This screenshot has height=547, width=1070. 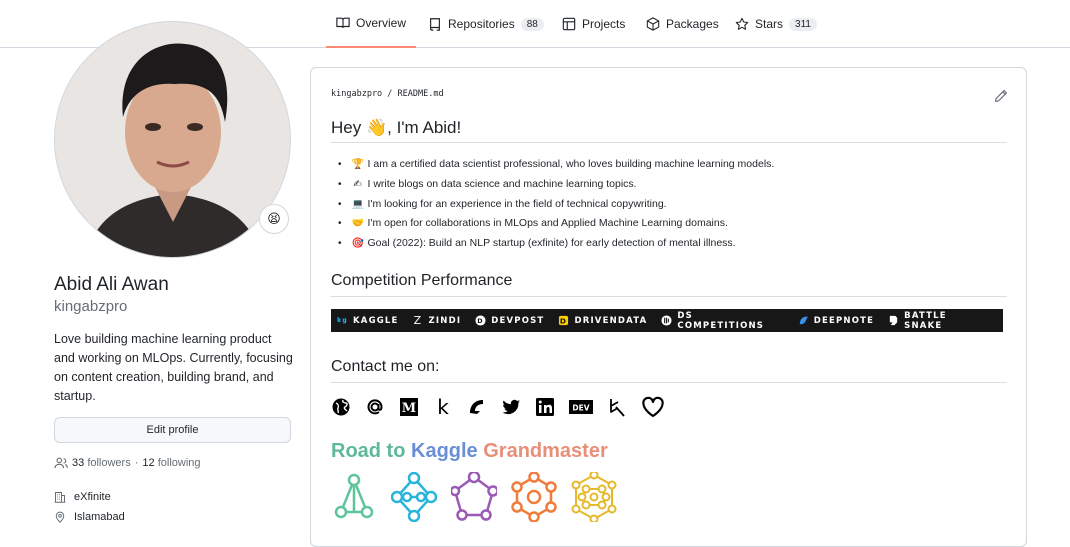 I want to click on road-part2: Kaggle, so click(x=447, y=451).